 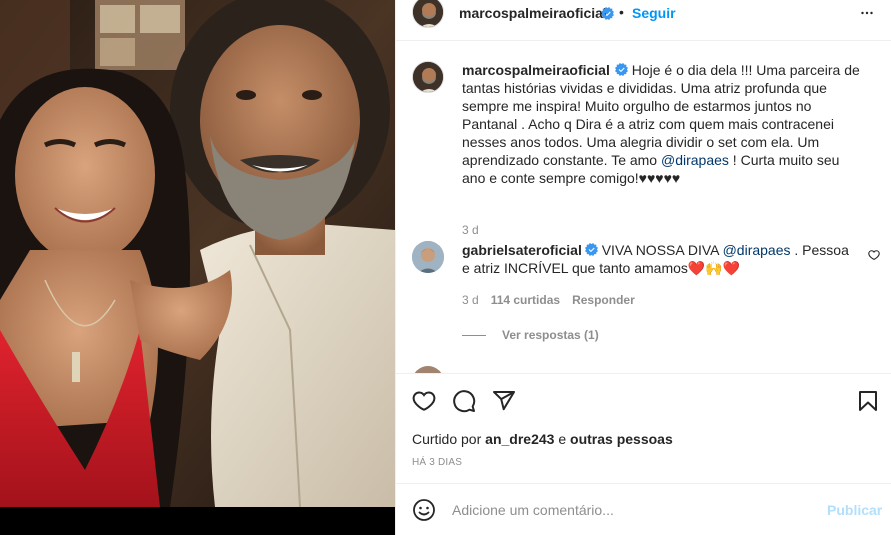 I want to click on add-comment-bar: Publicar, so click(x=643, y=509).